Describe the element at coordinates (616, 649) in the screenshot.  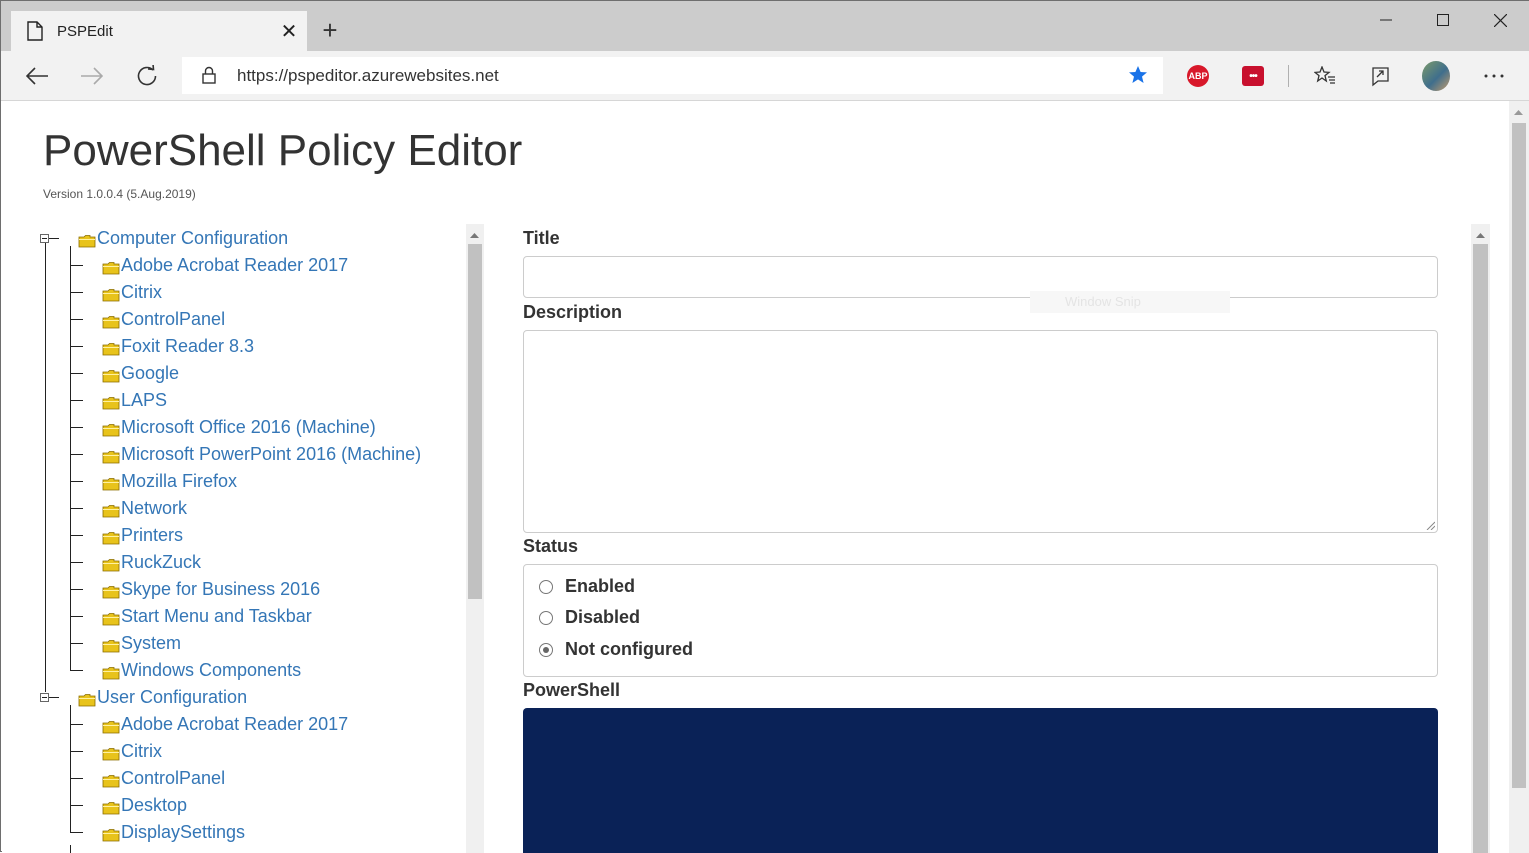
I see `status-not-configured-option: Not configured` at that location.